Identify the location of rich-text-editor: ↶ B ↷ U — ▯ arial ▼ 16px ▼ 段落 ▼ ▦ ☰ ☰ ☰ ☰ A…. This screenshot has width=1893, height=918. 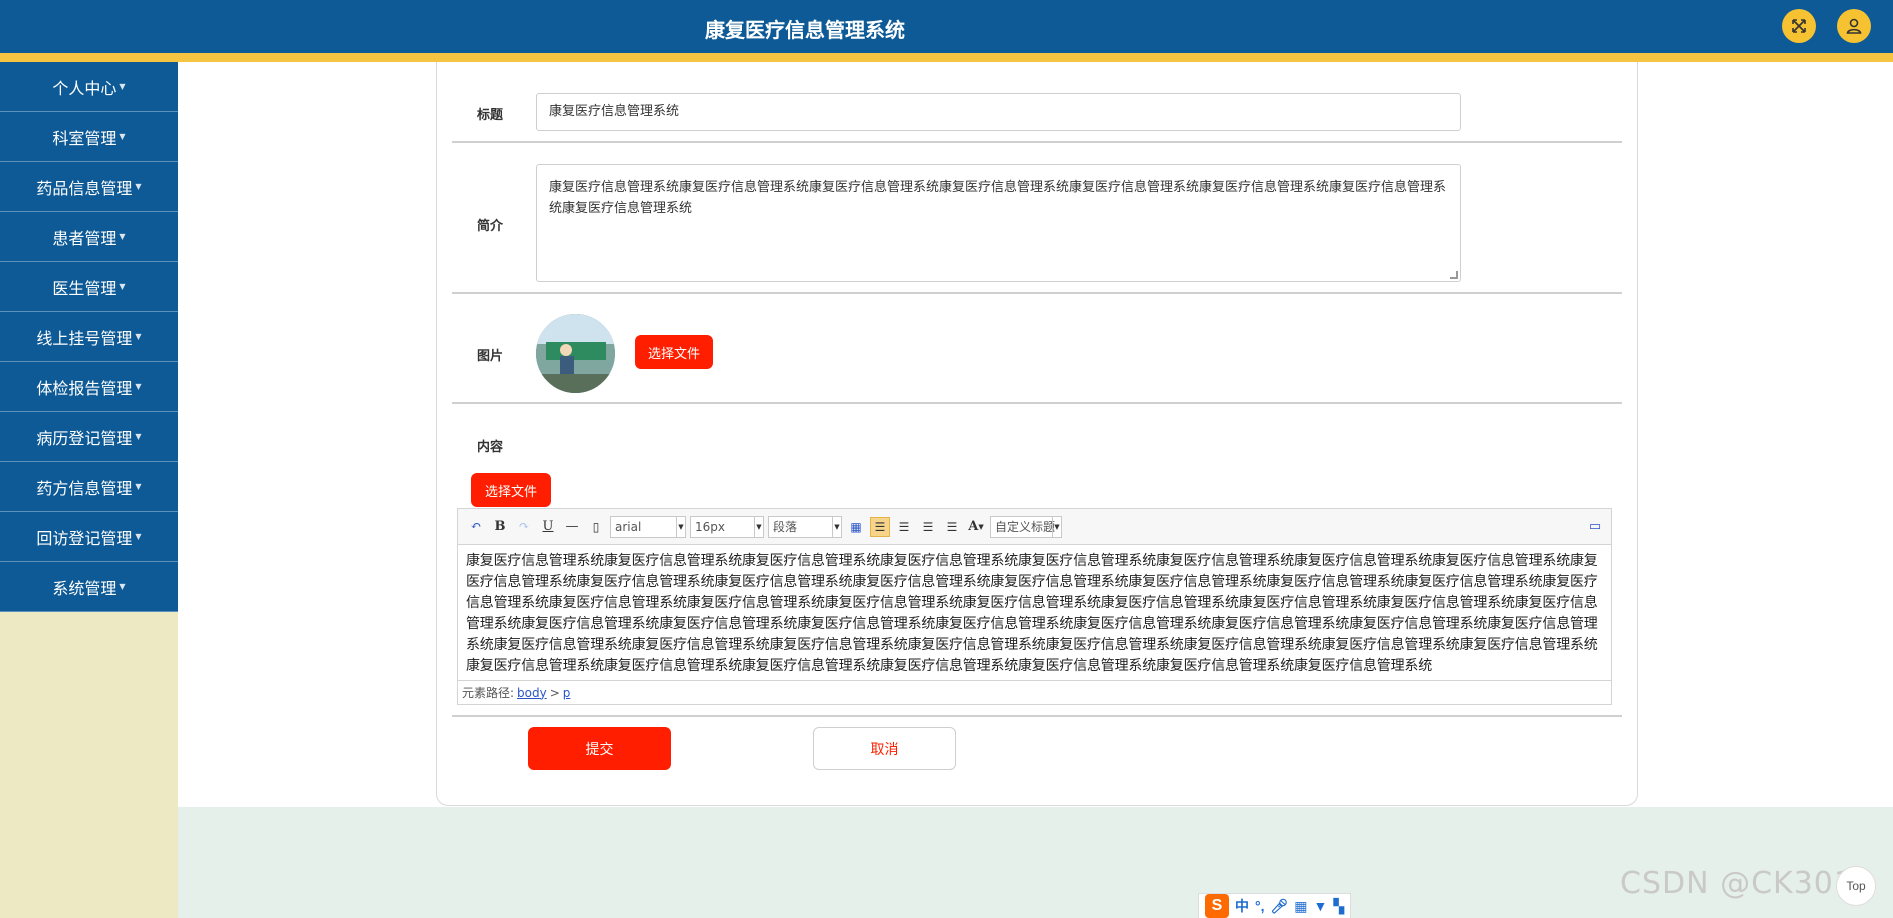
(1034, 606).